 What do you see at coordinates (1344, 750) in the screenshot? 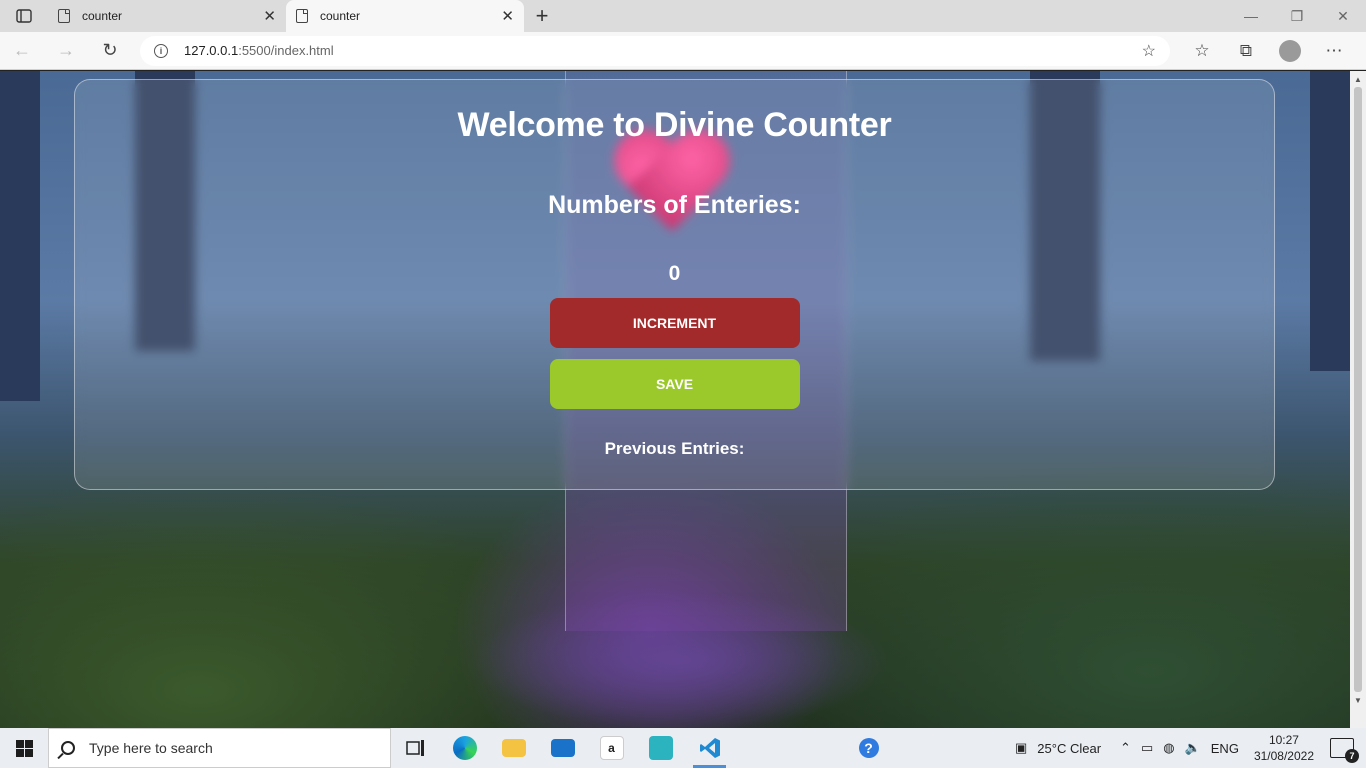
I see `notifications-icon: 7` at bounding box center [1344, 750].